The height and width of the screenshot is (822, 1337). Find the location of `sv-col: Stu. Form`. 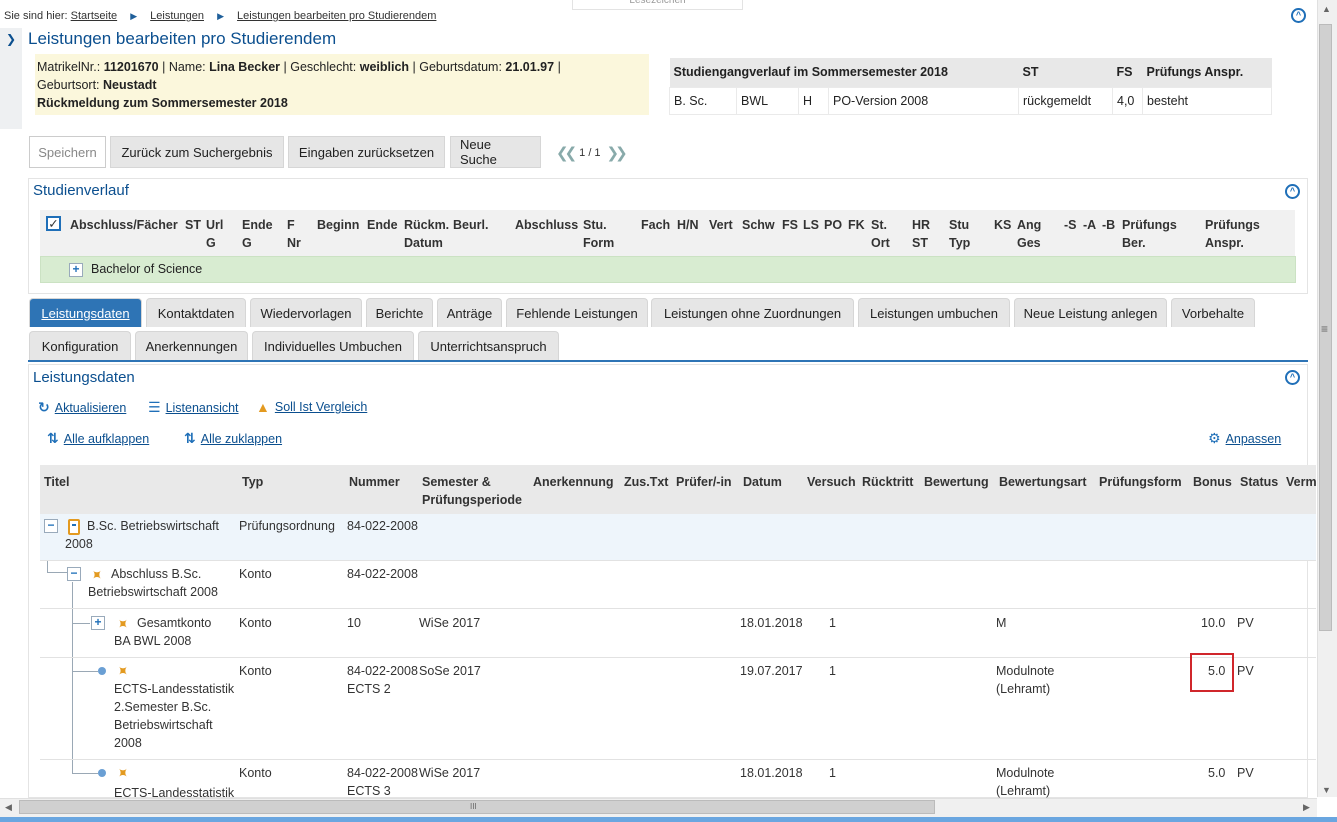

sv-col: Stu. Form is located at coordinates (599, 234).